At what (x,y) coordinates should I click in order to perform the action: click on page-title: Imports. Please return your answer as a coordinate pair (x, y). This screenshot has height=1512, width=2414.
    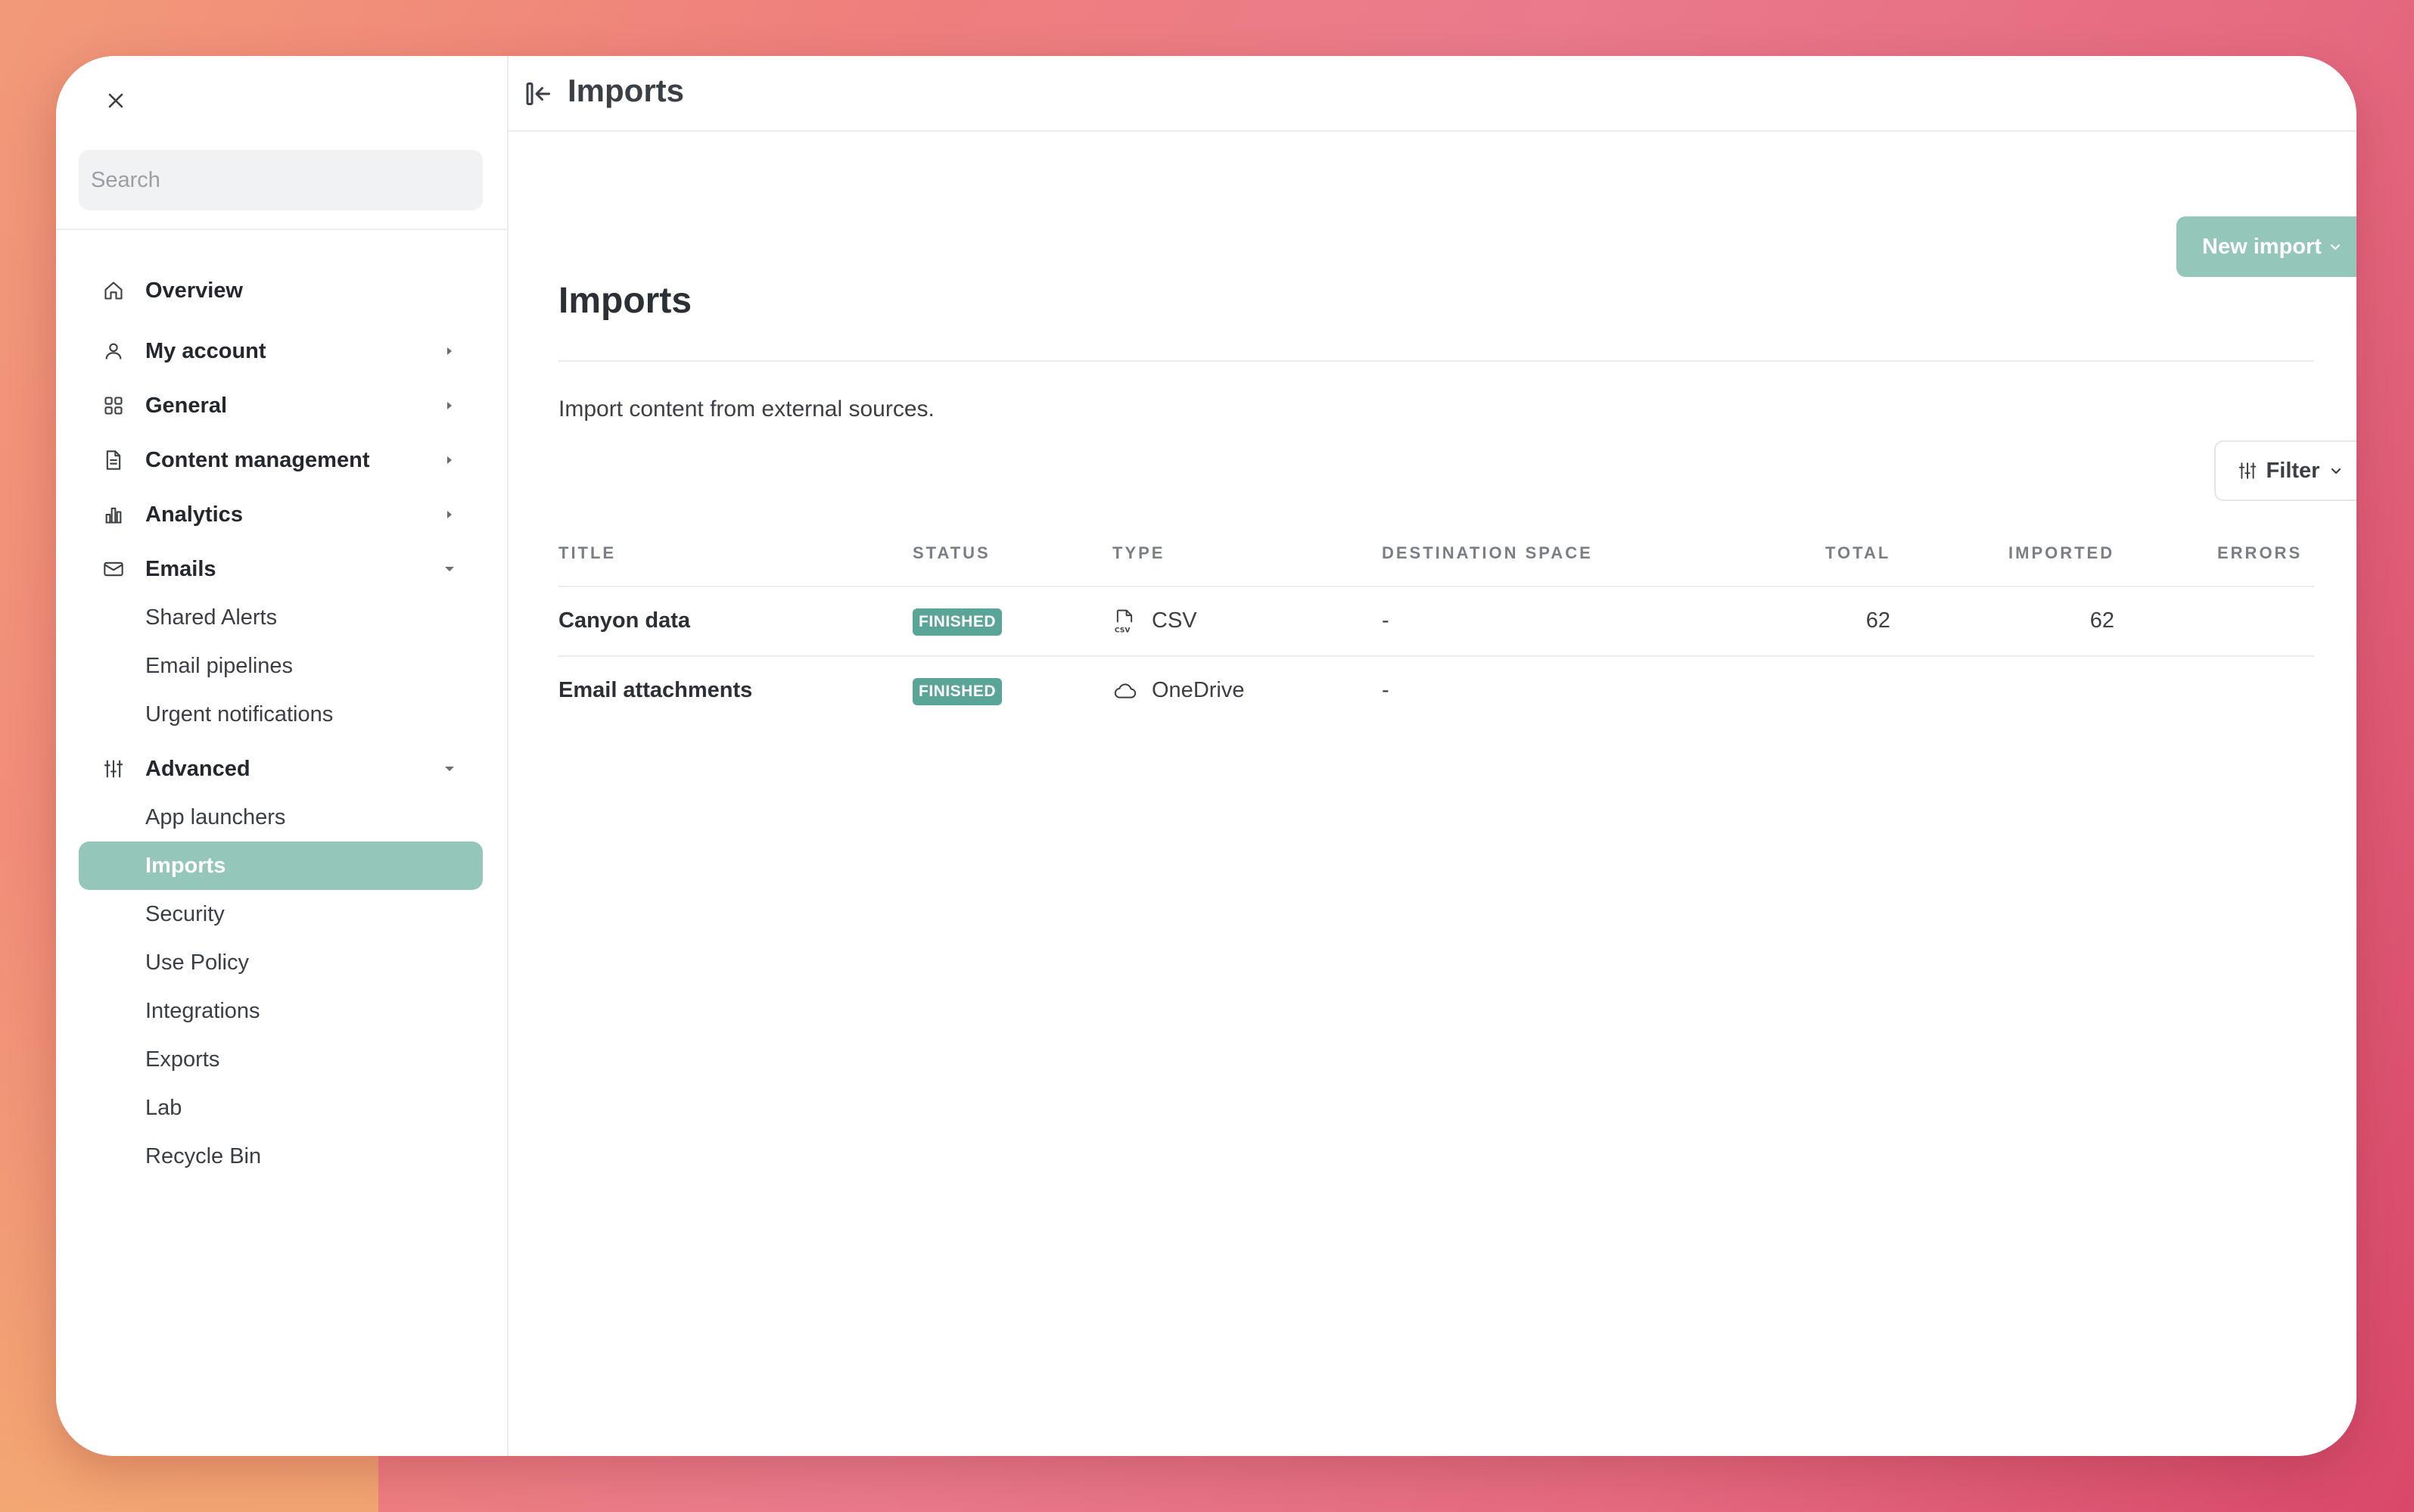
    Looking at the image, I should click on (625, 301).